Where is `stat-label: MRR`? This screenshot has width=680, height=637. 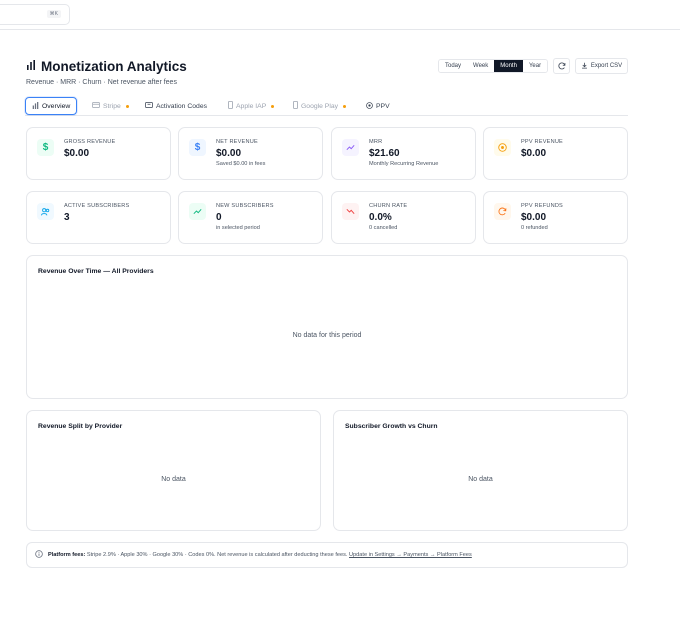
stat-label: MRR is located at coordinates (376, 142).